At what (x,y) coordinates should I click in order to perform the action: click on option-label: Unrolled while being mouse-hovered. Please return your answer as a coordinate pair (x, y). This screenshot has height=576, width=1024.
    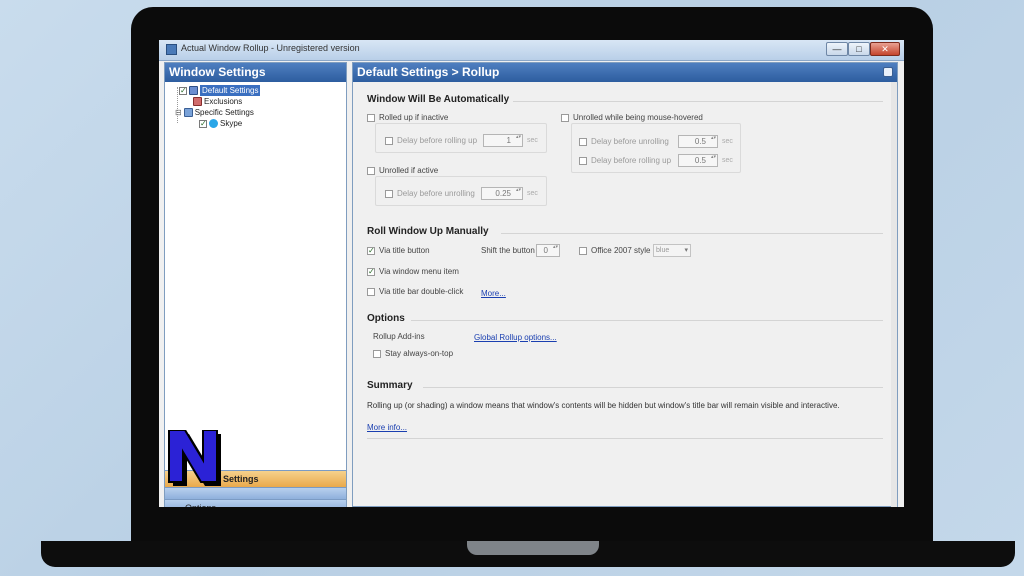
    Looking at the image, I should click on (638, 117).